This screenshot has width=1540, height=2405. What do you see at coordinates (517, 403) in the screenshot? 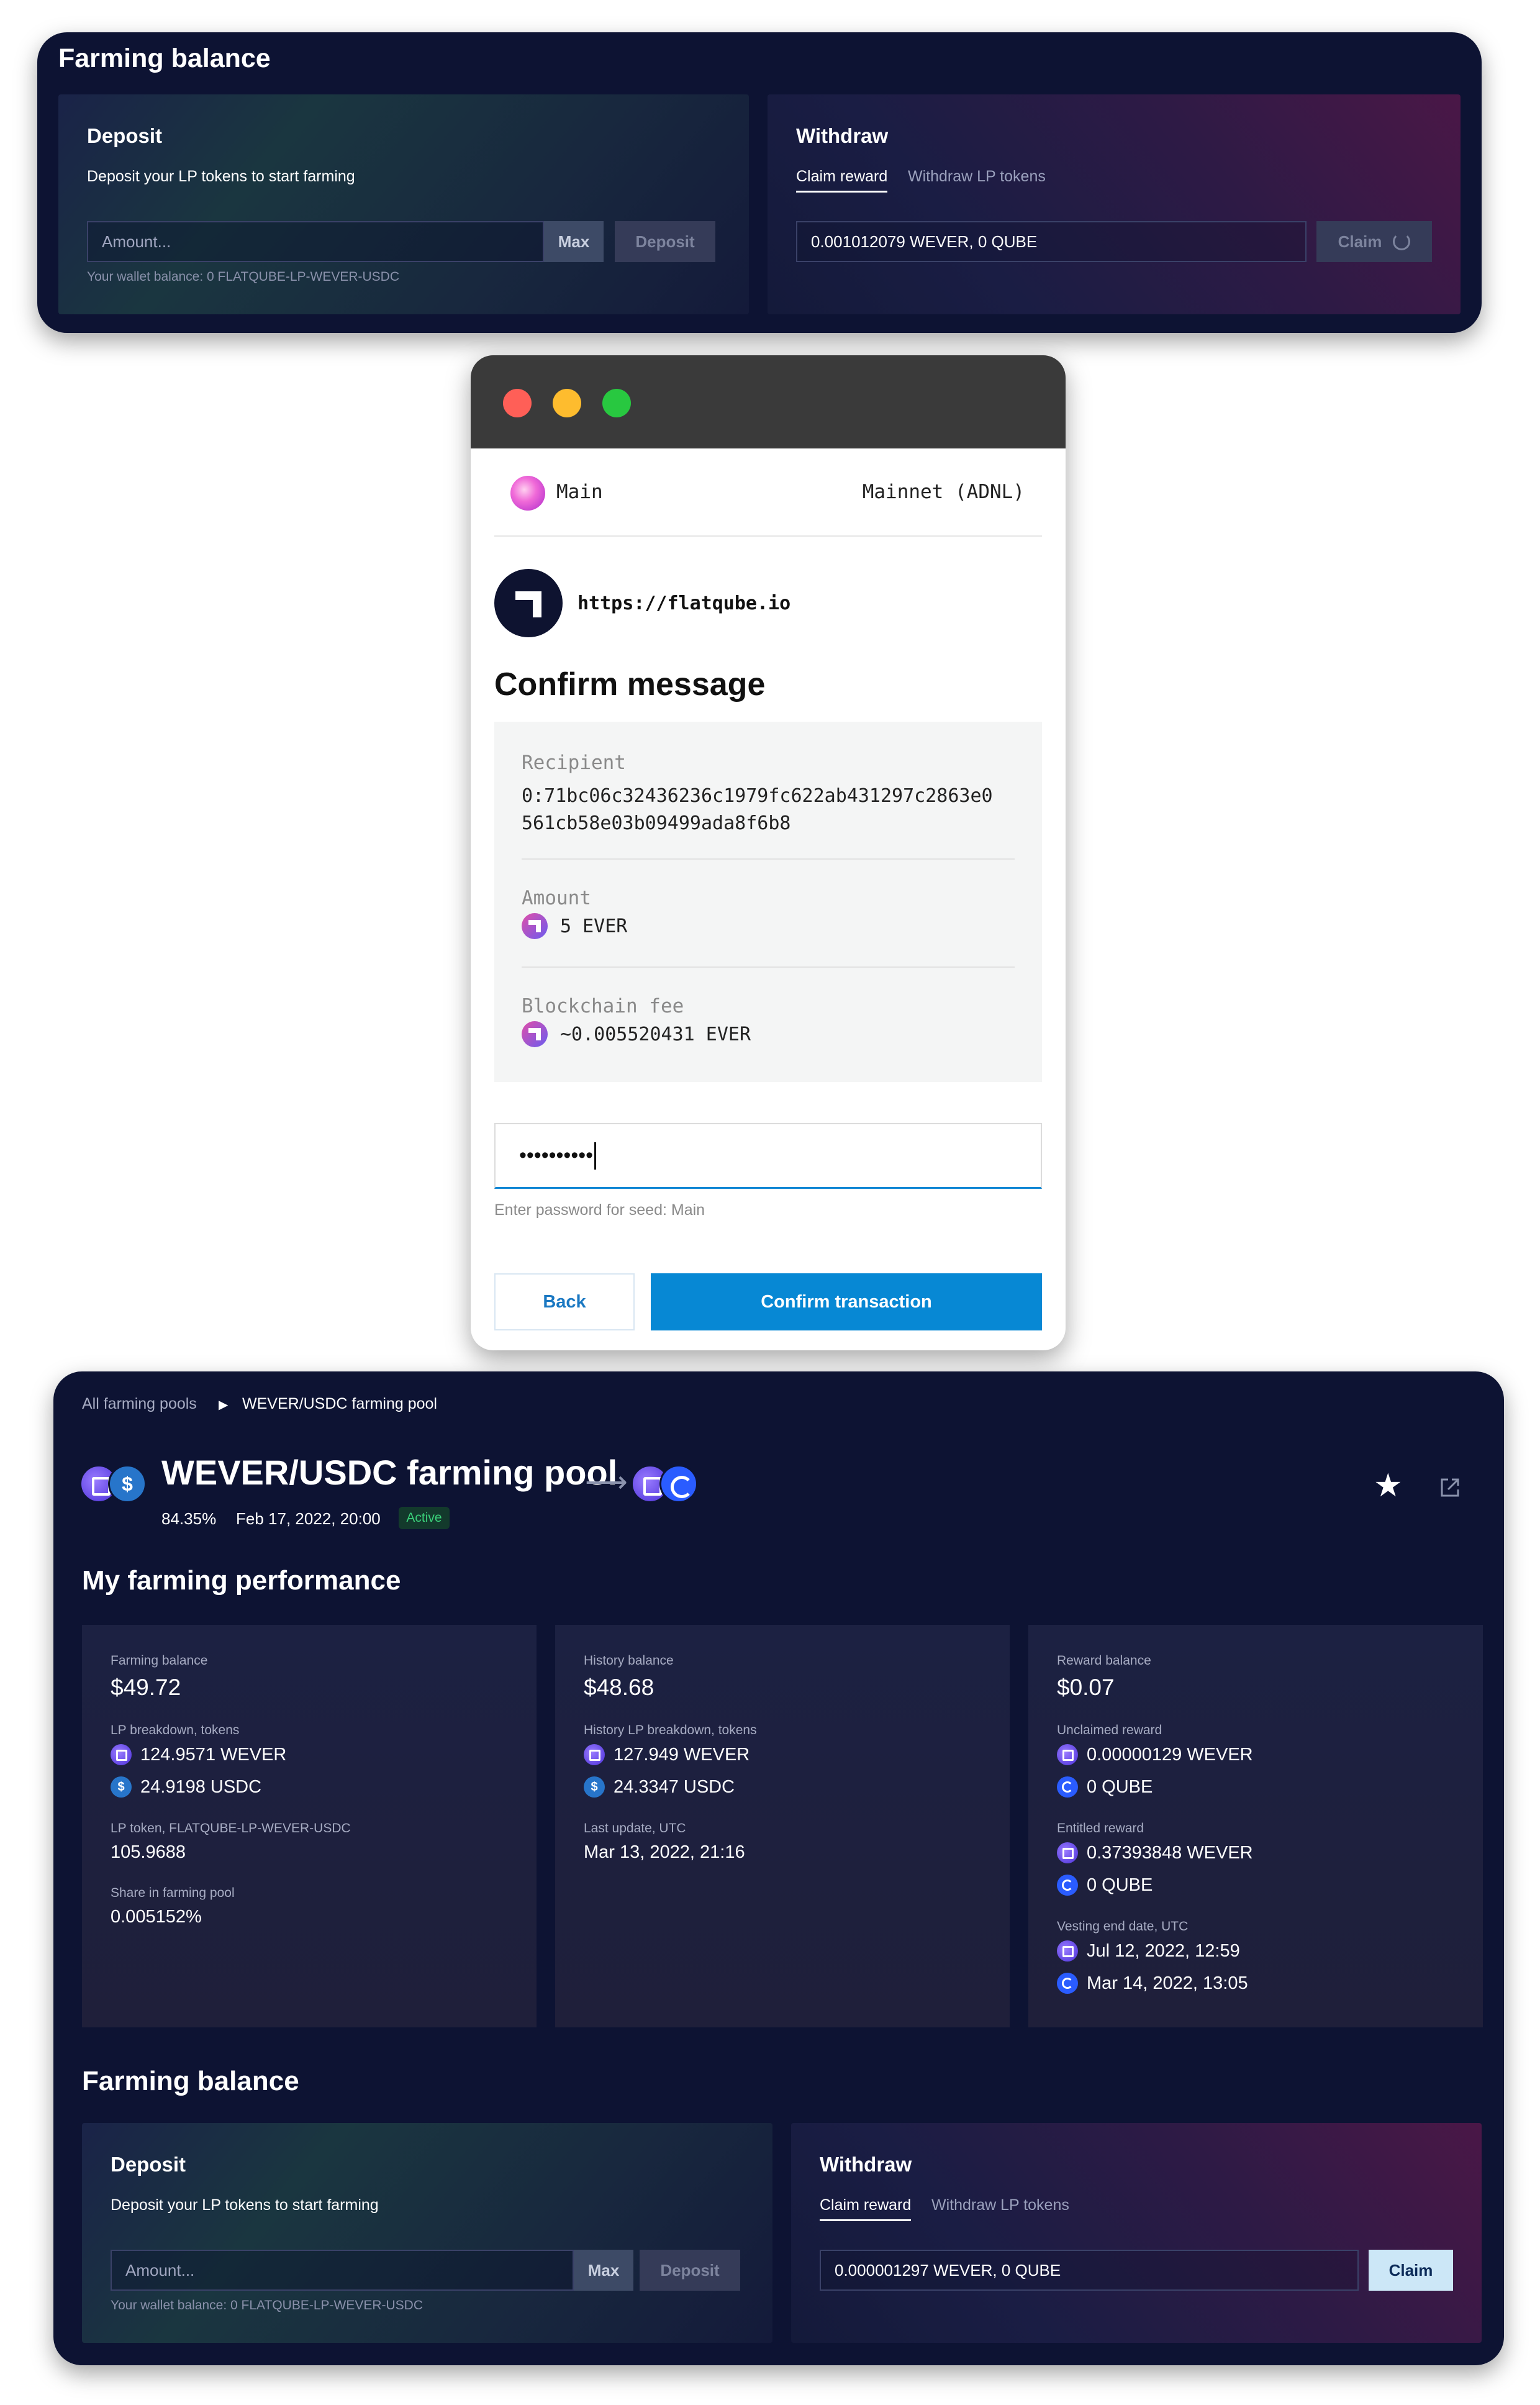
I see `close-window-button` at bounding box center [517, 403].